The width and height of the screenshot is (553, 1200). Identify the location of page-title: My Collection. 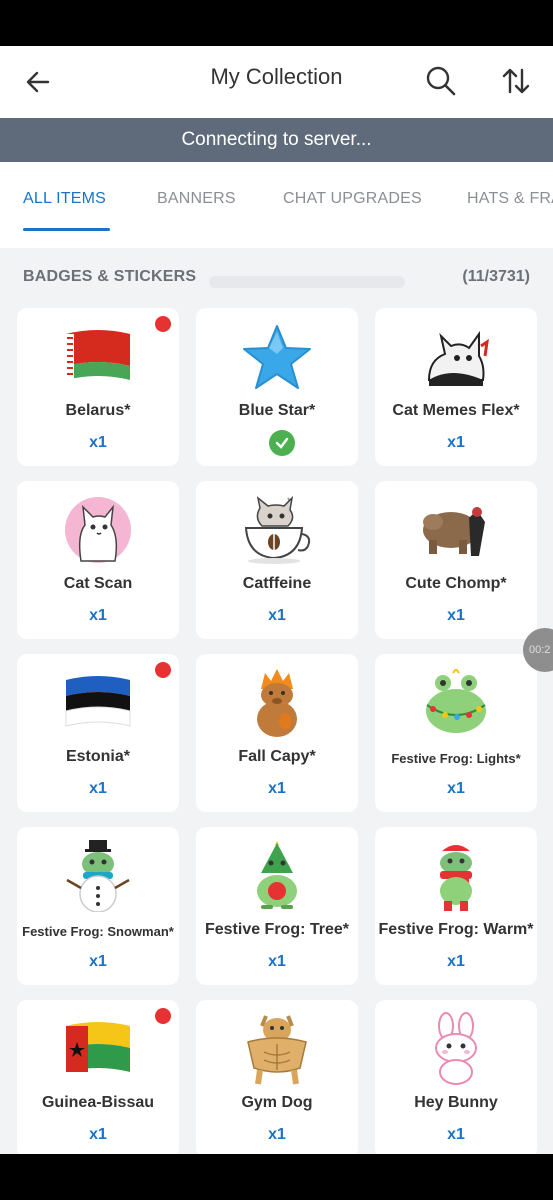
(276, 76).